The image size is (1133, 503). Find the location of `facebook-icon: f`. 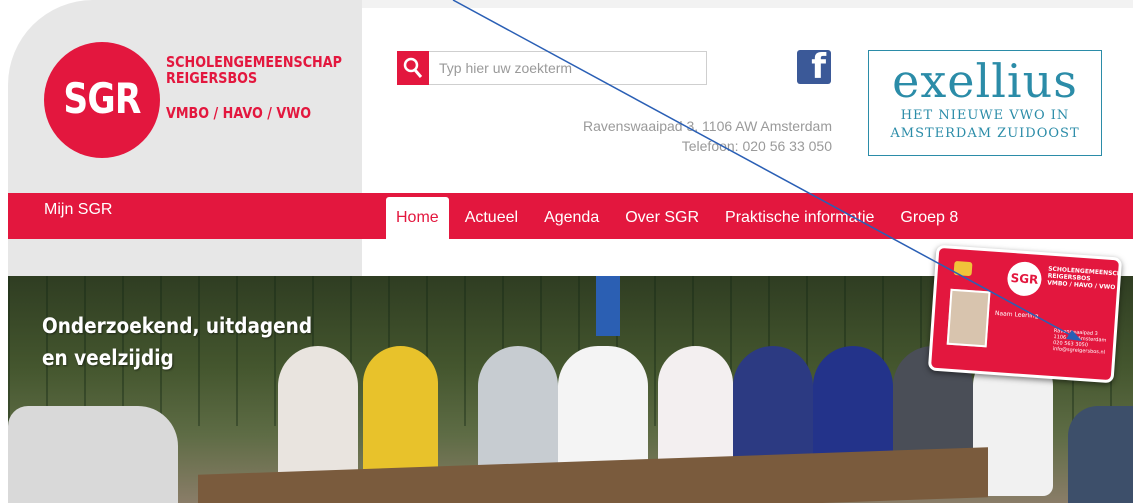

facebook-icon: f is located at coordinates (814, 67).